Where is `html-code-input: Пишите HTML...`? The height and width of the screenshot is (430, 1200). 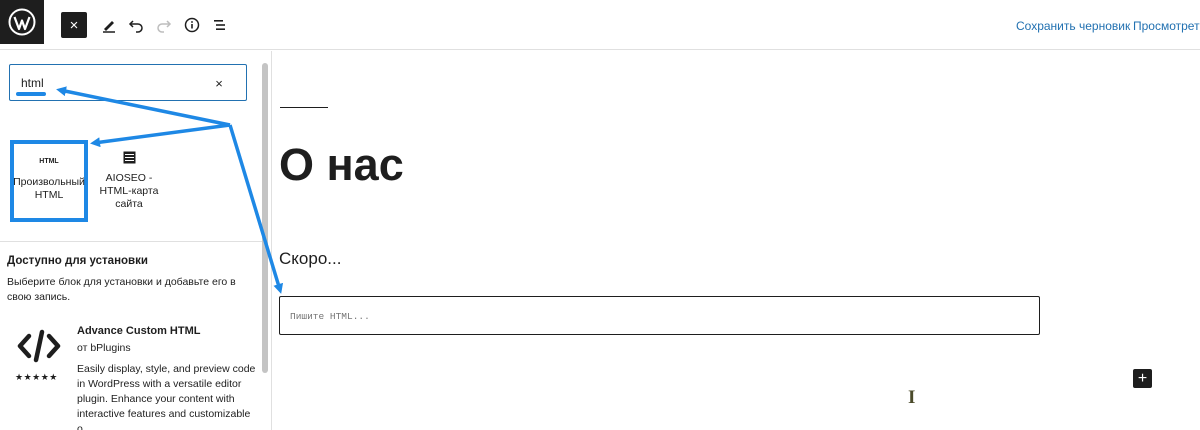 html-code-input: Пишите HTML... is located at coordinates (330, 316).